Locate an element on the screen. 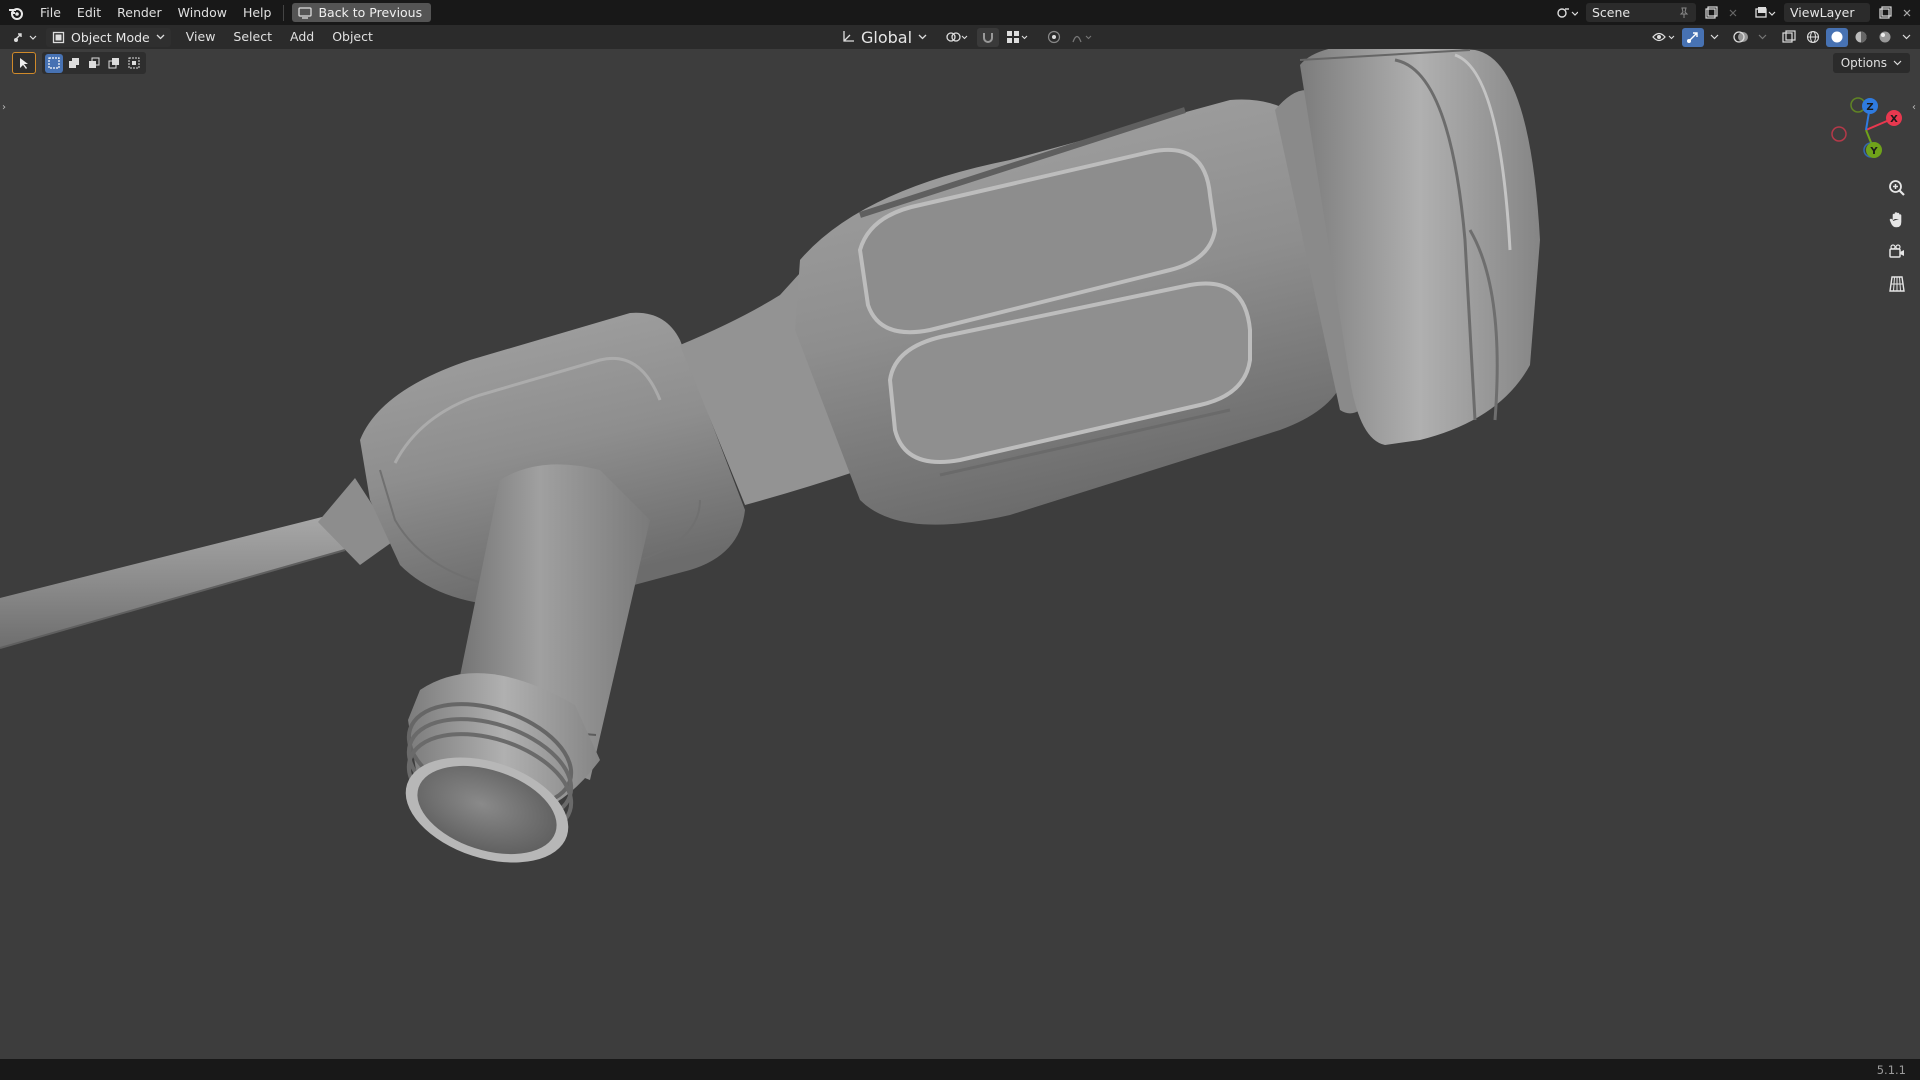 The height and width of the screenshot is (1080, 1920). scene-name-field: Scene is located at coordinates (1641, 12).